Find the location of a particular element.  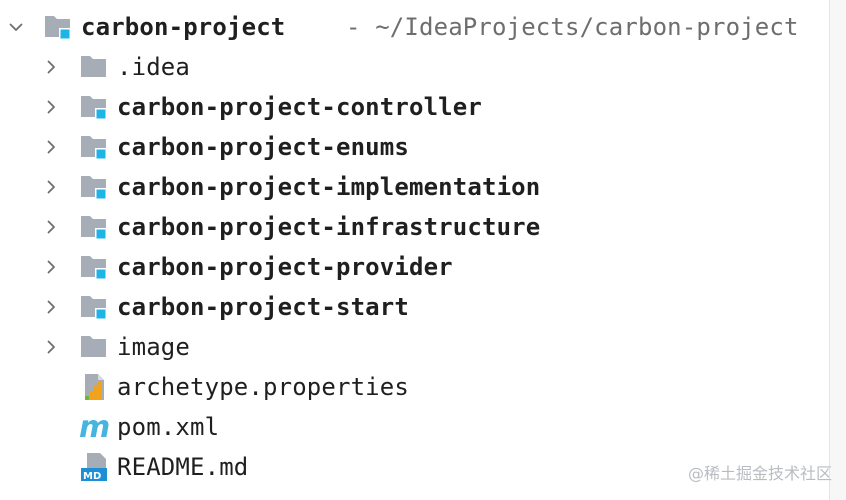

tree-item-label: archetype.properties is located at coordinates (263, 387).